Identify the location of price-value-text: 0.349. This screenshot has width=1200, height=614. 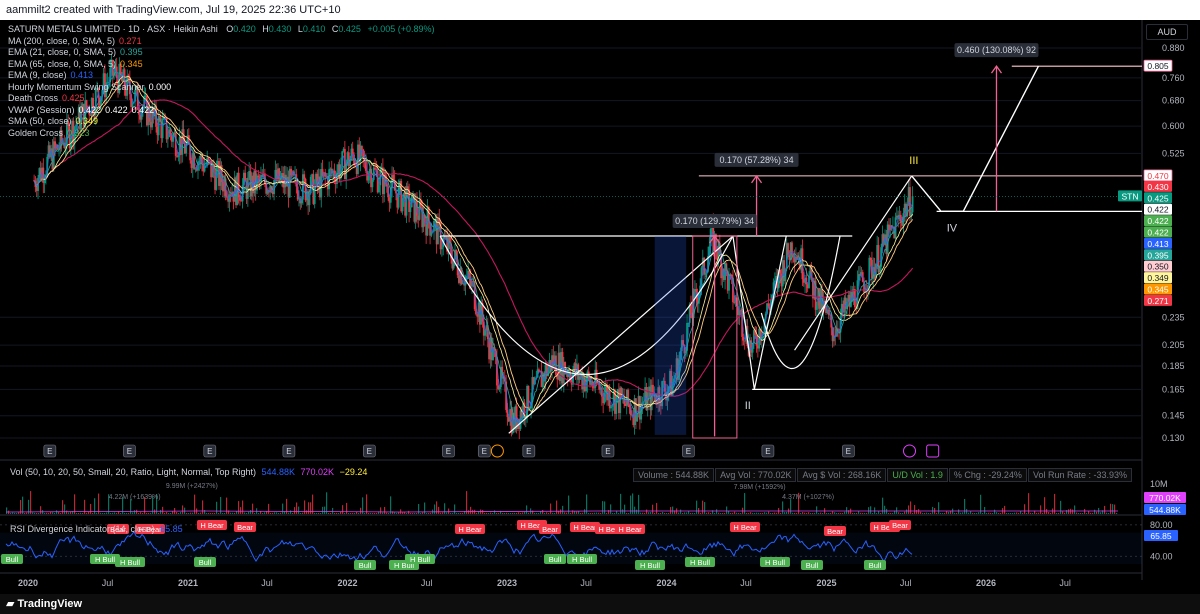
(1158, 278).